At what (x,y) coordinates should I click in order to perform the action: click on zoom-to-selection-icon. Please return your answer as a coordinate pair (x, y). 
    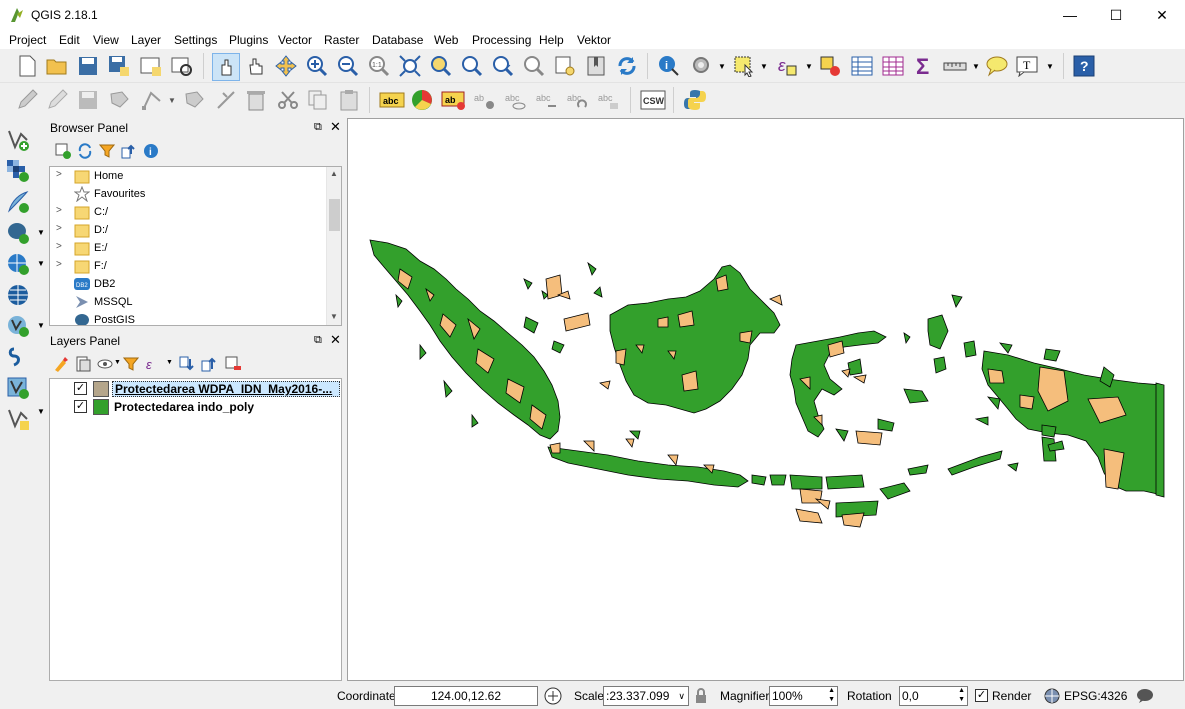
    Looking at the image, I should click on (441, 66).